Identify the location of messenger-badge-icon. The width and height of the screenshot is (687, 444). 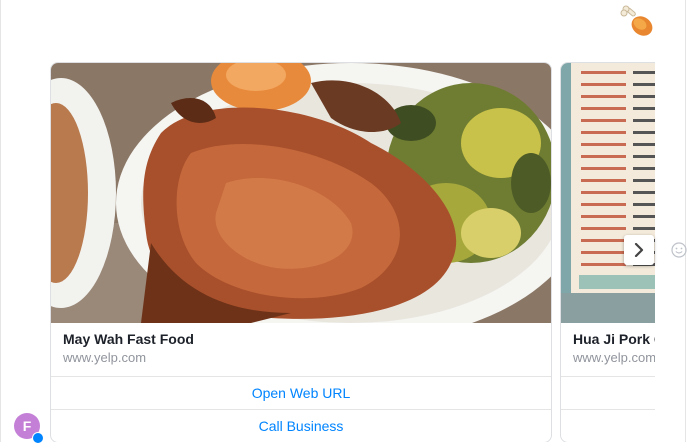
(38, 438).